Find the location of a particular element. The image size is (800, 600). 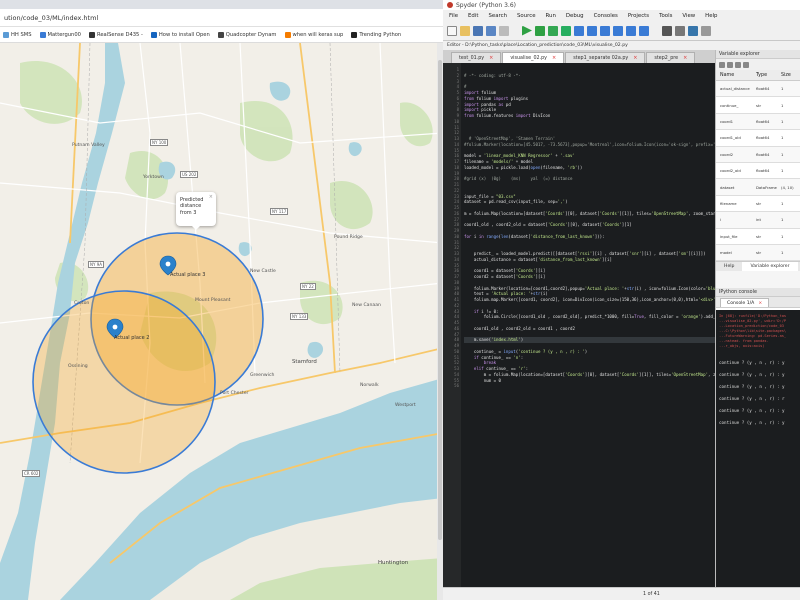

table-row: coord2_old float64 1 is located at coordinates (758, 171).